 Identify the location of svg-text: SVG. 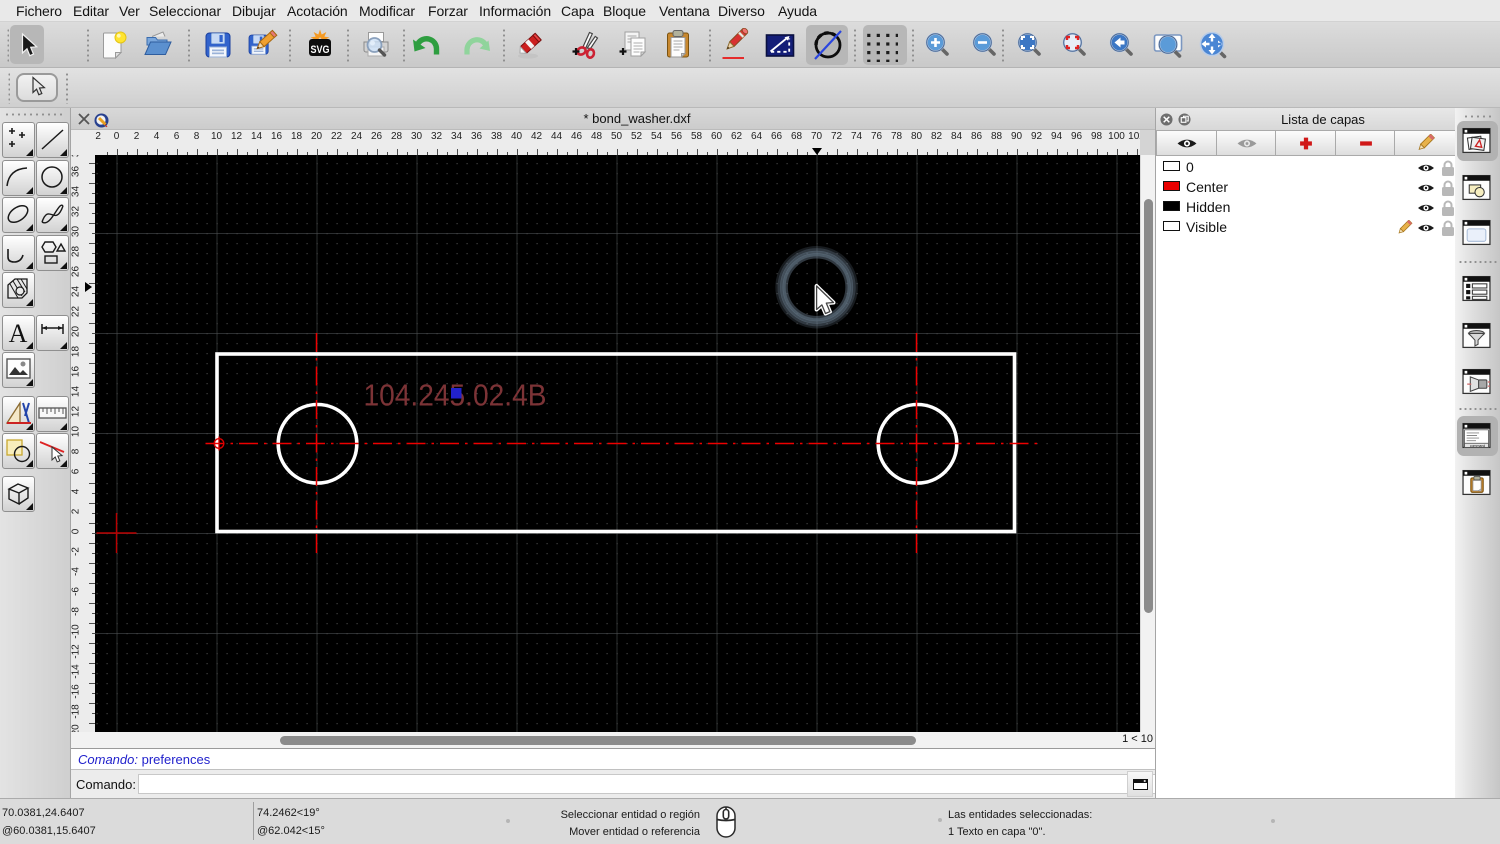
(320, 50).